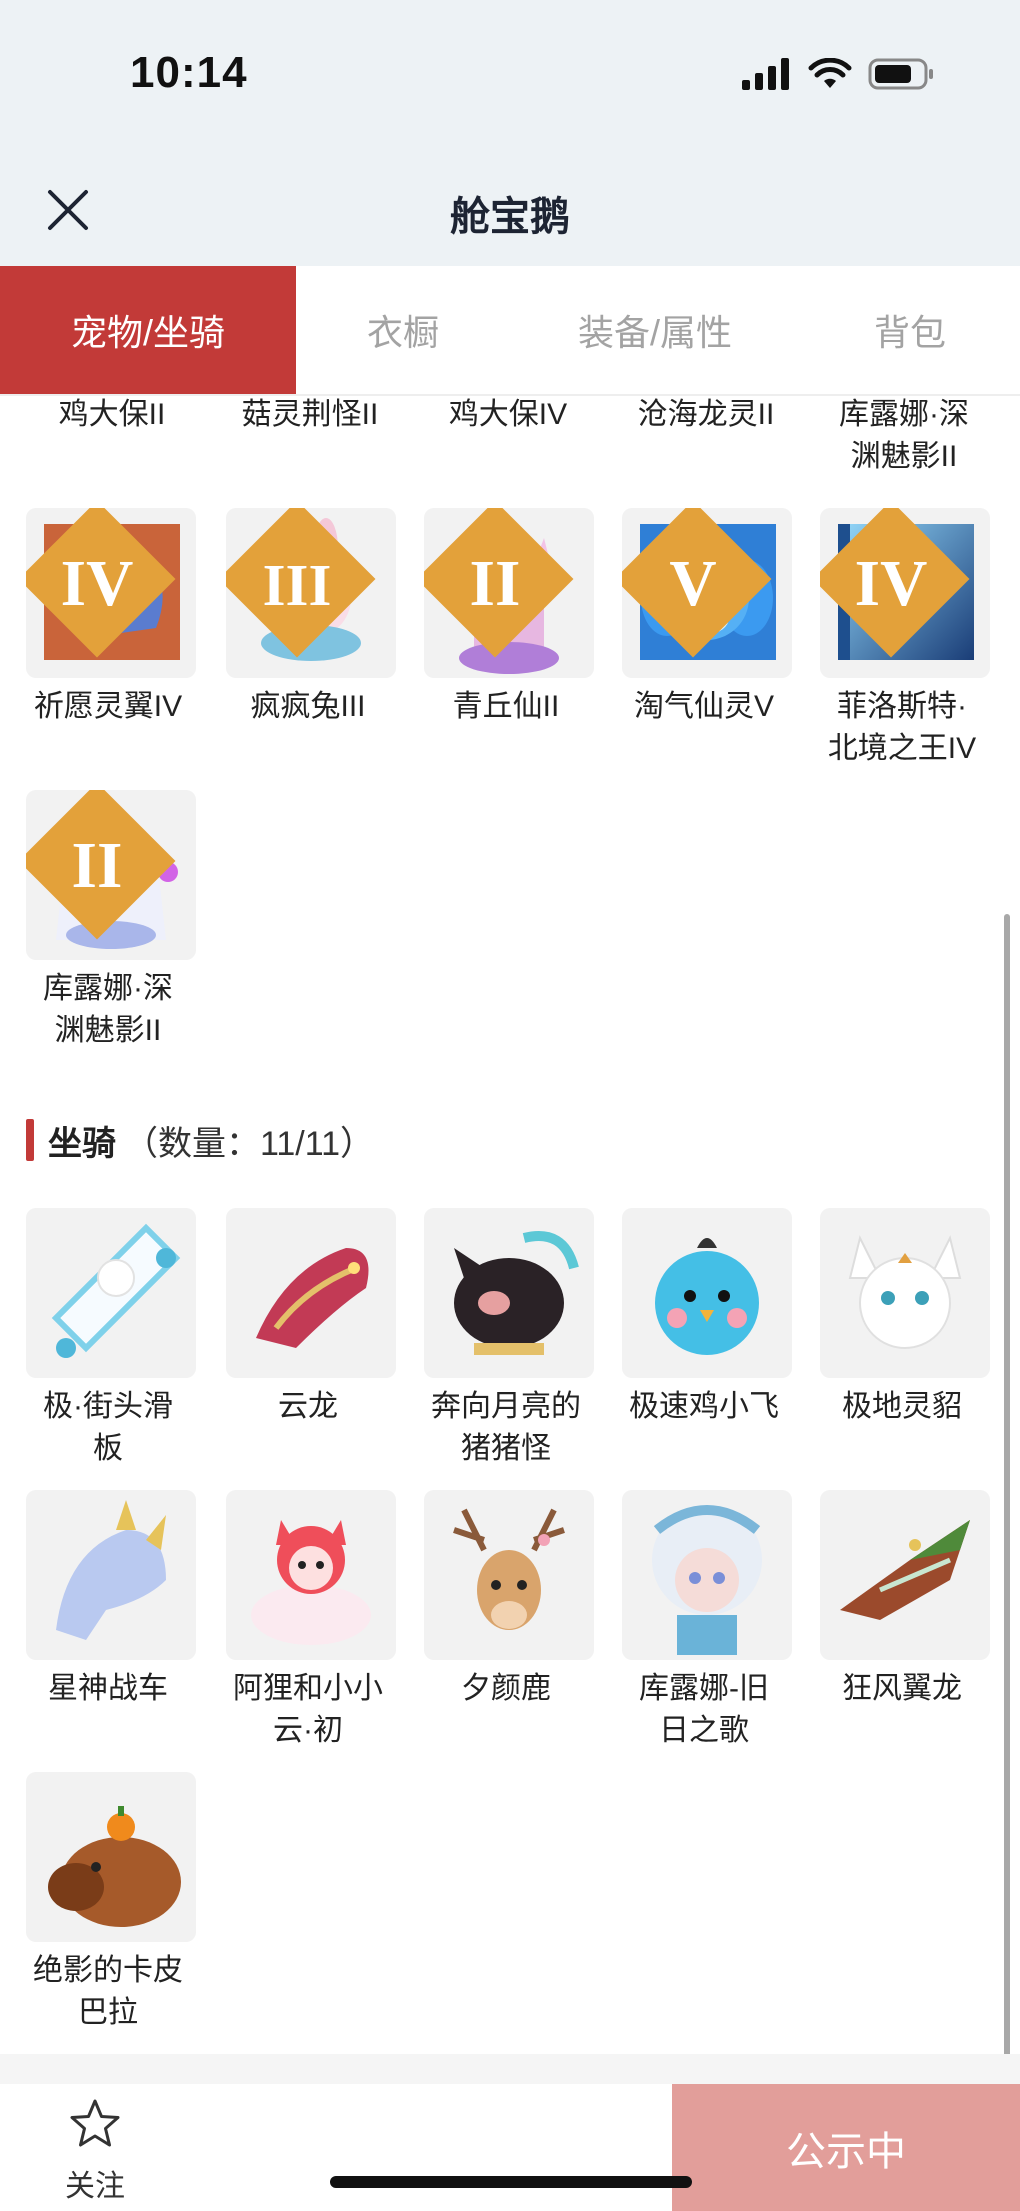 Image resolution: width=1020 pixels, height=2211 pixels. I want to click on page-title: 舱宝鹅, so click(510, 217).